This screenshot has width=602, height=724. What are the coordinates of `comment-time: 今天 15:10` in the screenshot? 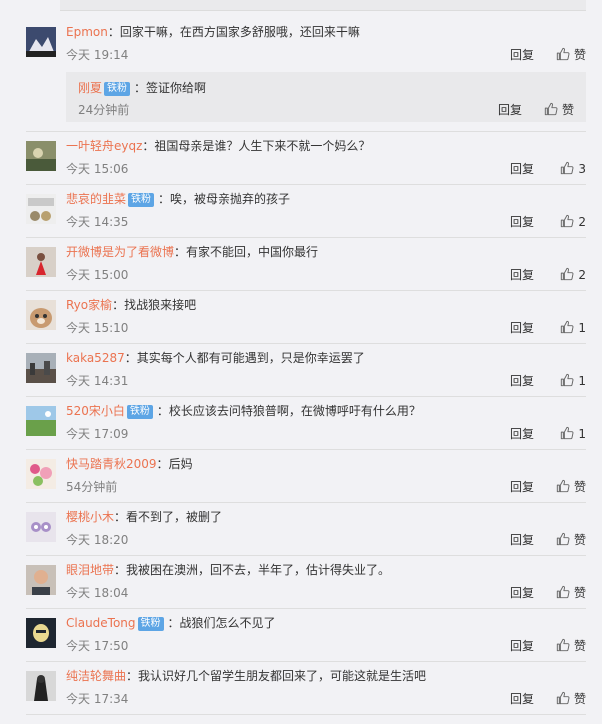 It's located at (97, 328).